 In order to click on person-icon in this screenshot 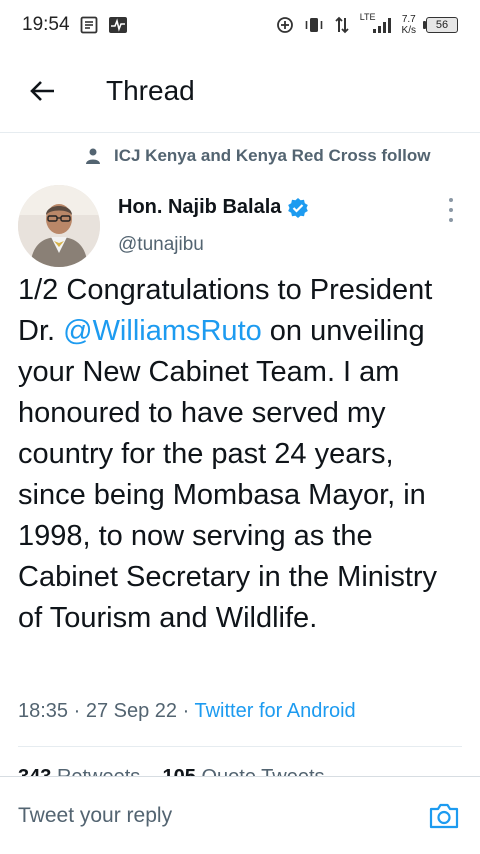, I will do `click(93, 156)`.